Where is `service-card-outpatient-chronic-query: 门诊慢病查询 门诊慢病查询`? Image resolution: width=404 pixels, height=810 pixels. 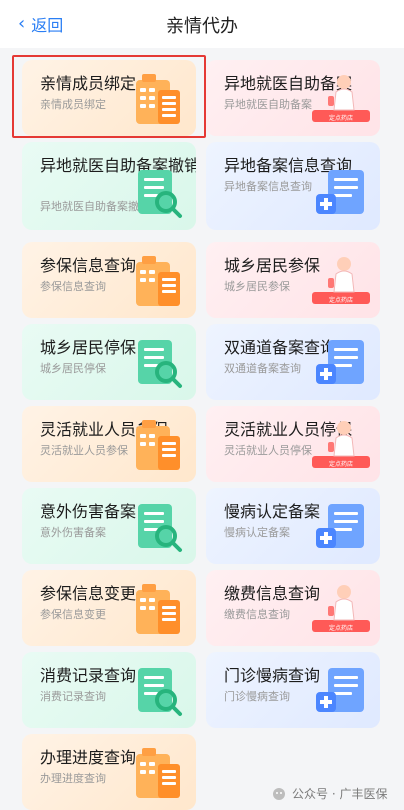 service-card-outpatient-chronic-query: 门诊慢病查询 门诊慢病查询 is located at coordinates (293, 690).